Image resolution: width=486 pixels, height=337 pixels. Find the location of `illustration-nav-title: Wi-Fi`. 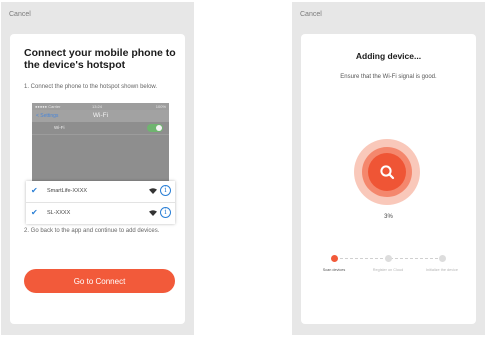

illustration-nav-title: Wi-Fi is located at coordinates (100, 115).